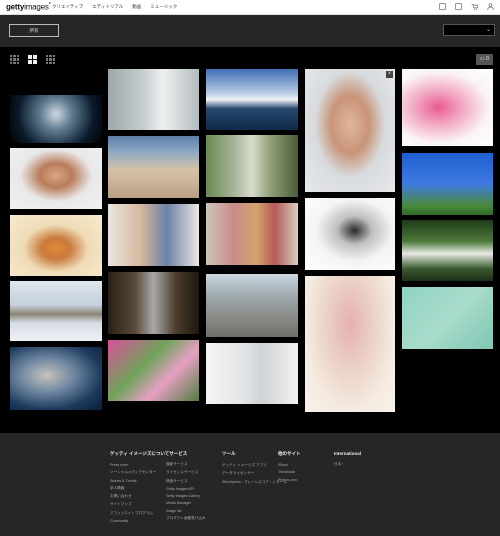  Describe the element at coordinates (56, 119) in the screenshot. I see `photo-splash-figures` at that location.